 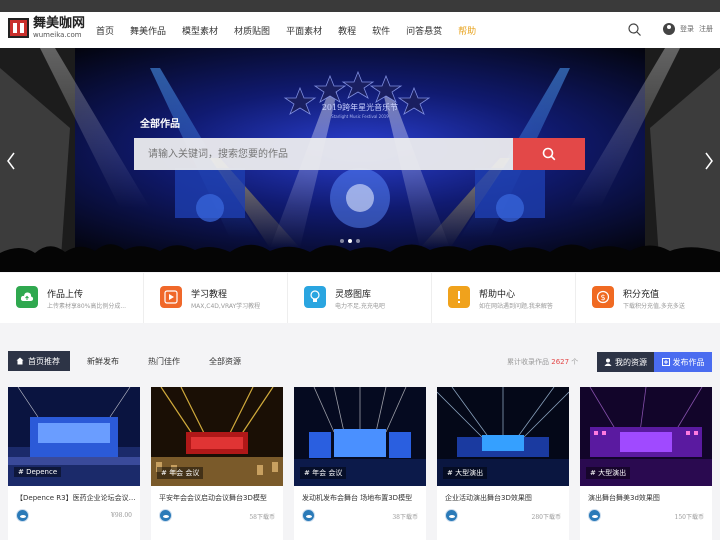 What do you see at coordinates (353, 295) in the screenshot?
I see `feature-title: 灵感图库` at bounding box center [353, 295].